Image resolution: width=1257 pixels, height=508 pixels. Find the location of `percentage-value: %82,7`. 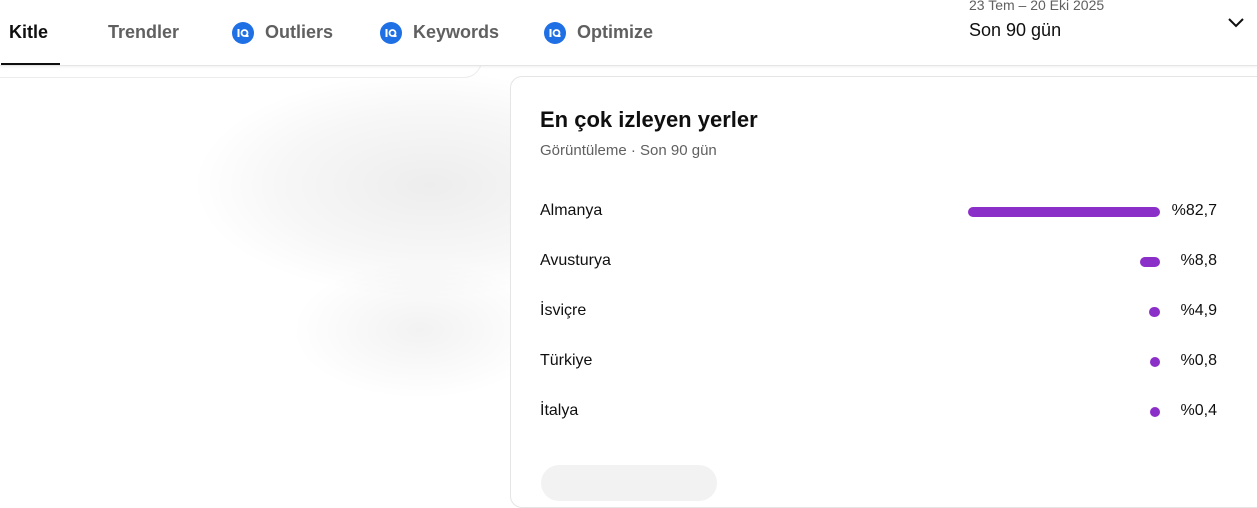

percentage-value: %82,7 is located at coordinates (1194, 210).